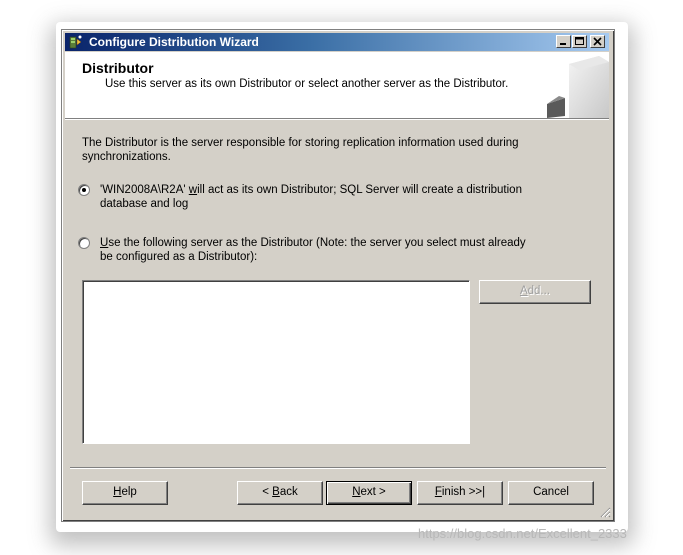 Image resolution: width=683 pixels, height=555 pixels. Describe the element at coordinates (84, 243) in the screenshot. I see `radio-other-server-circle` at that location.